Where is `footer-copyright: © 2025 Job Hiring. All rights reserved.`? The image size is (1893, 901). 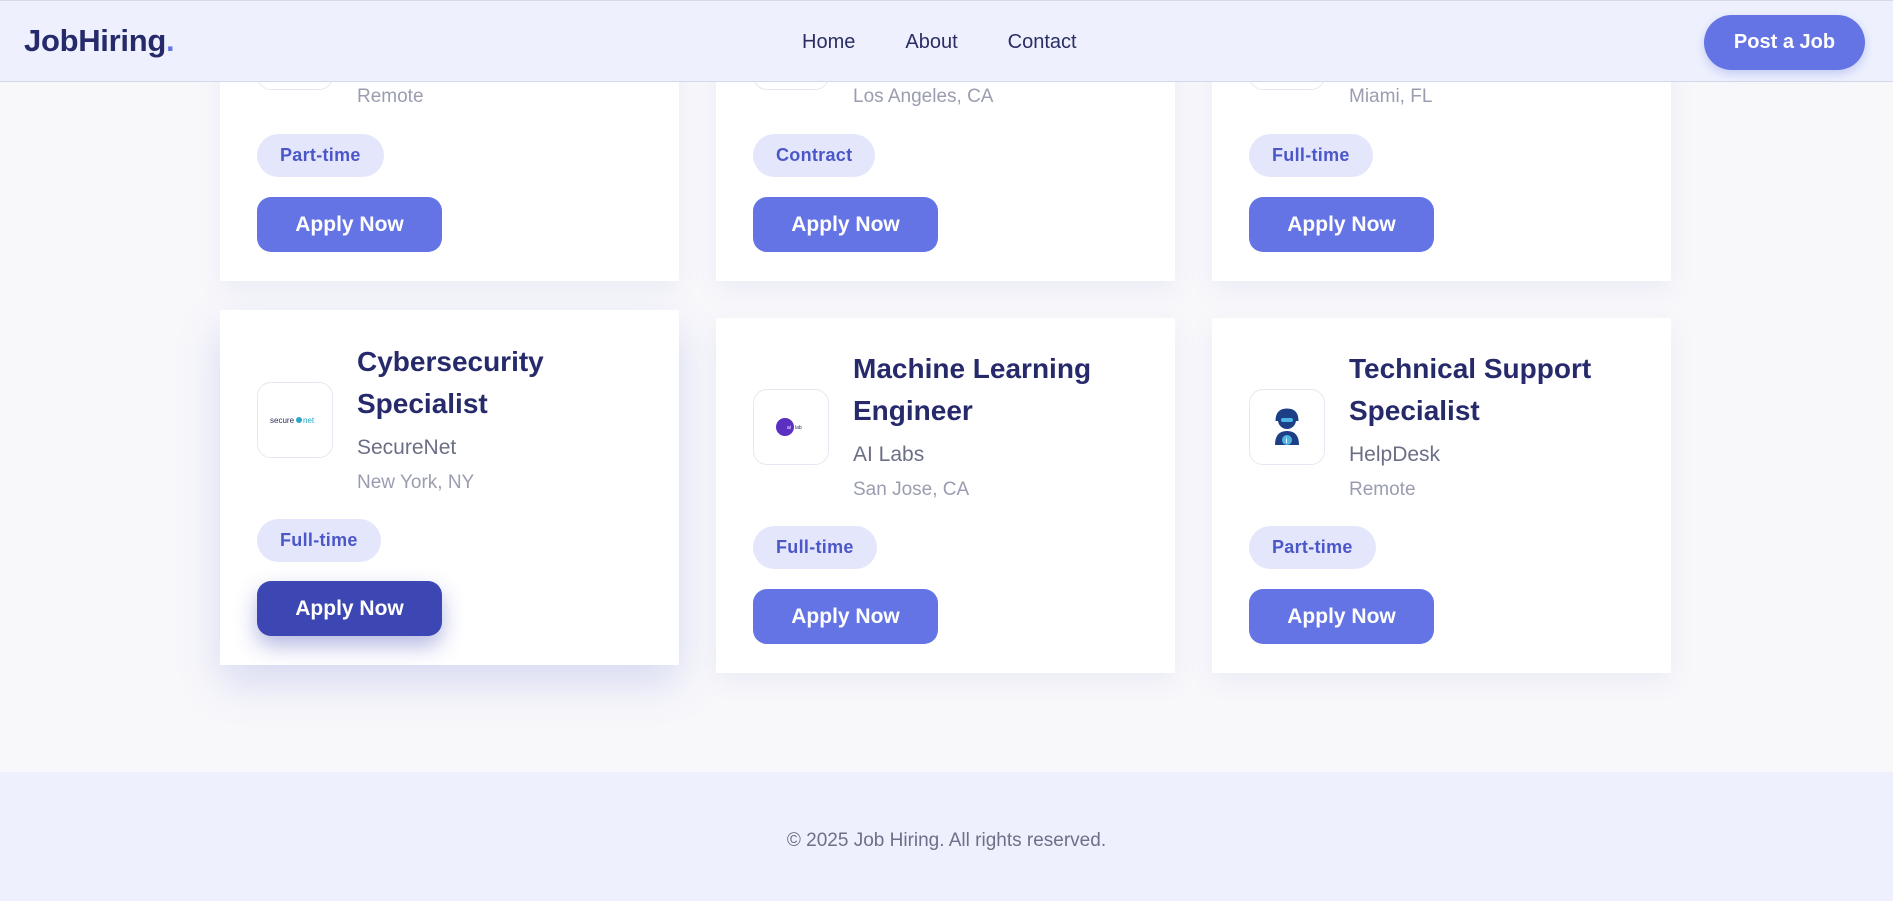
footer-copyright: © 2025 Job Hiring. All rights reserved. is located at coordinates (946, 840).